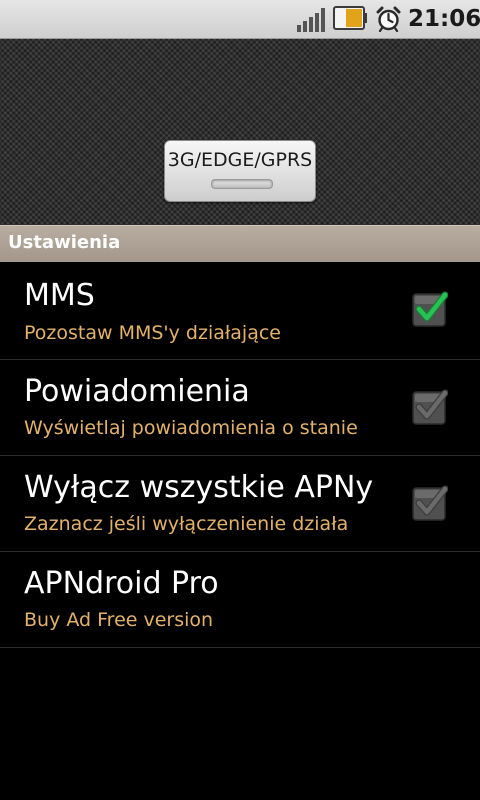  Describe the element at coordinates (152, 333) in the screenshot. I see `pref-summary: Pozostaw MMS'y działające` at that location.